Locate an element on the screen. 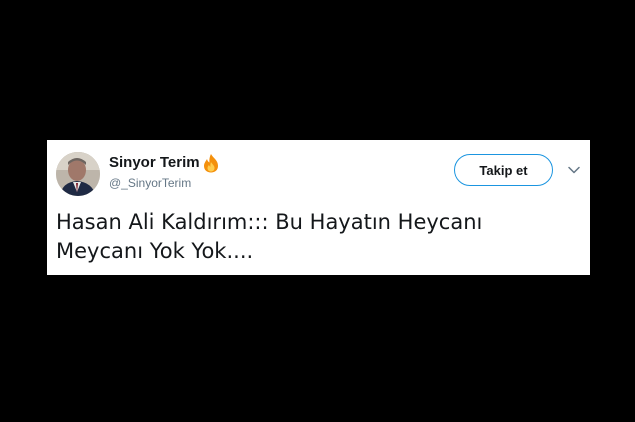  display-name-row: Sinyor Terim is located at coordinates (164, 163).